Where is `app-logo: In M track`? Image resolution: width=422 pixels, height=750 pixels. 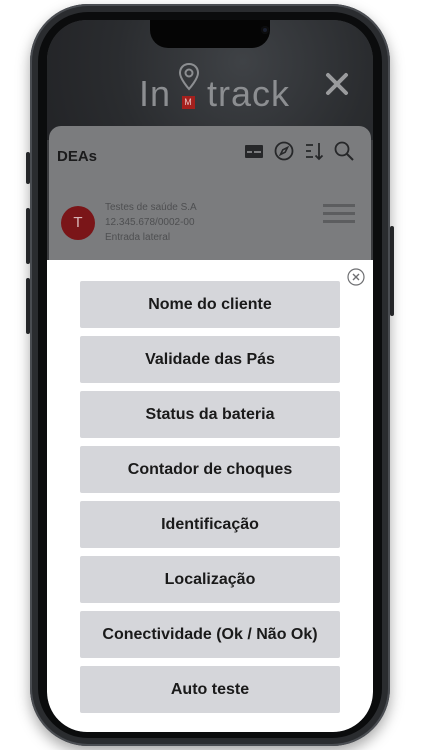 app-logo: In M track is located at coordinates (215, 88).